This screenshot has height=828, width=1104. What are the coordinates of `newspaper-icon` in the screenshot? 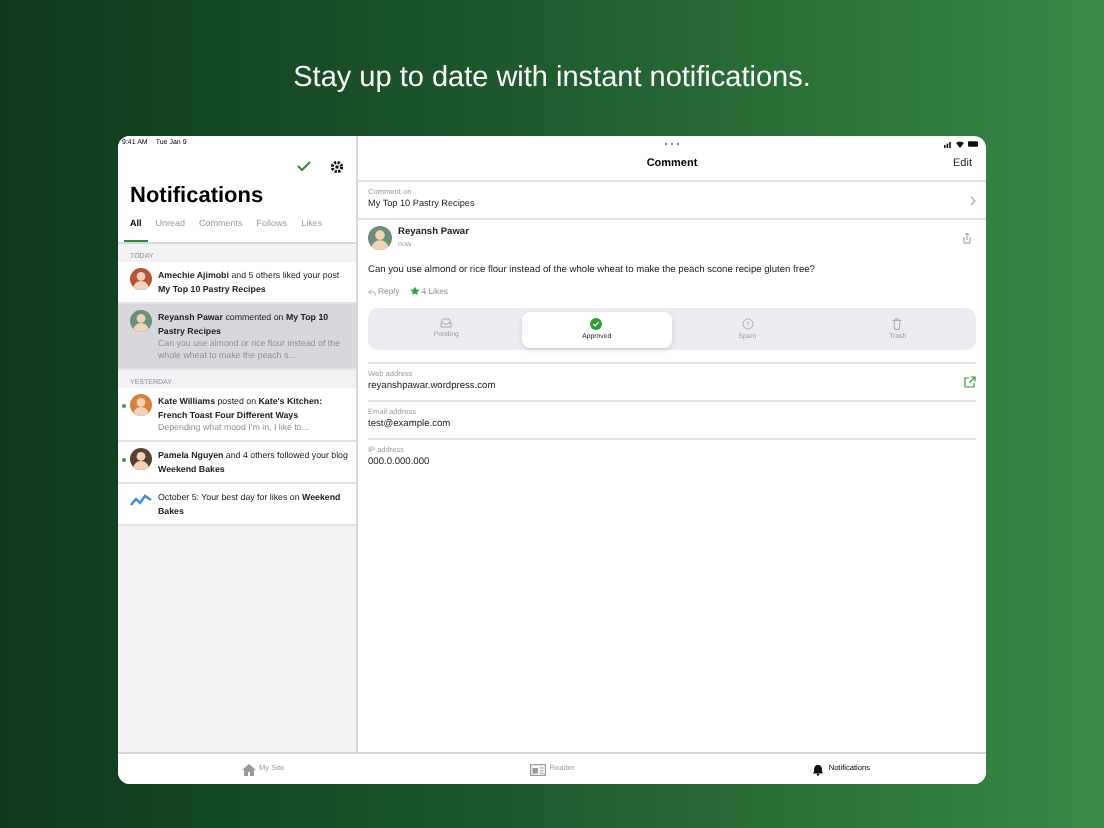 It's located at (537, 769).